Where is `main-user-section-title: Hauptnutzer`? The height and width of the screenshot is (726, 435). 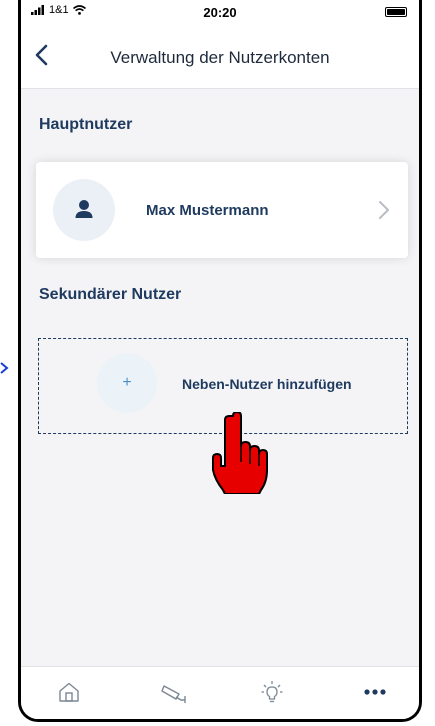 main-user-section-title: Hauptnutzer is located at coordinates (86, 124).